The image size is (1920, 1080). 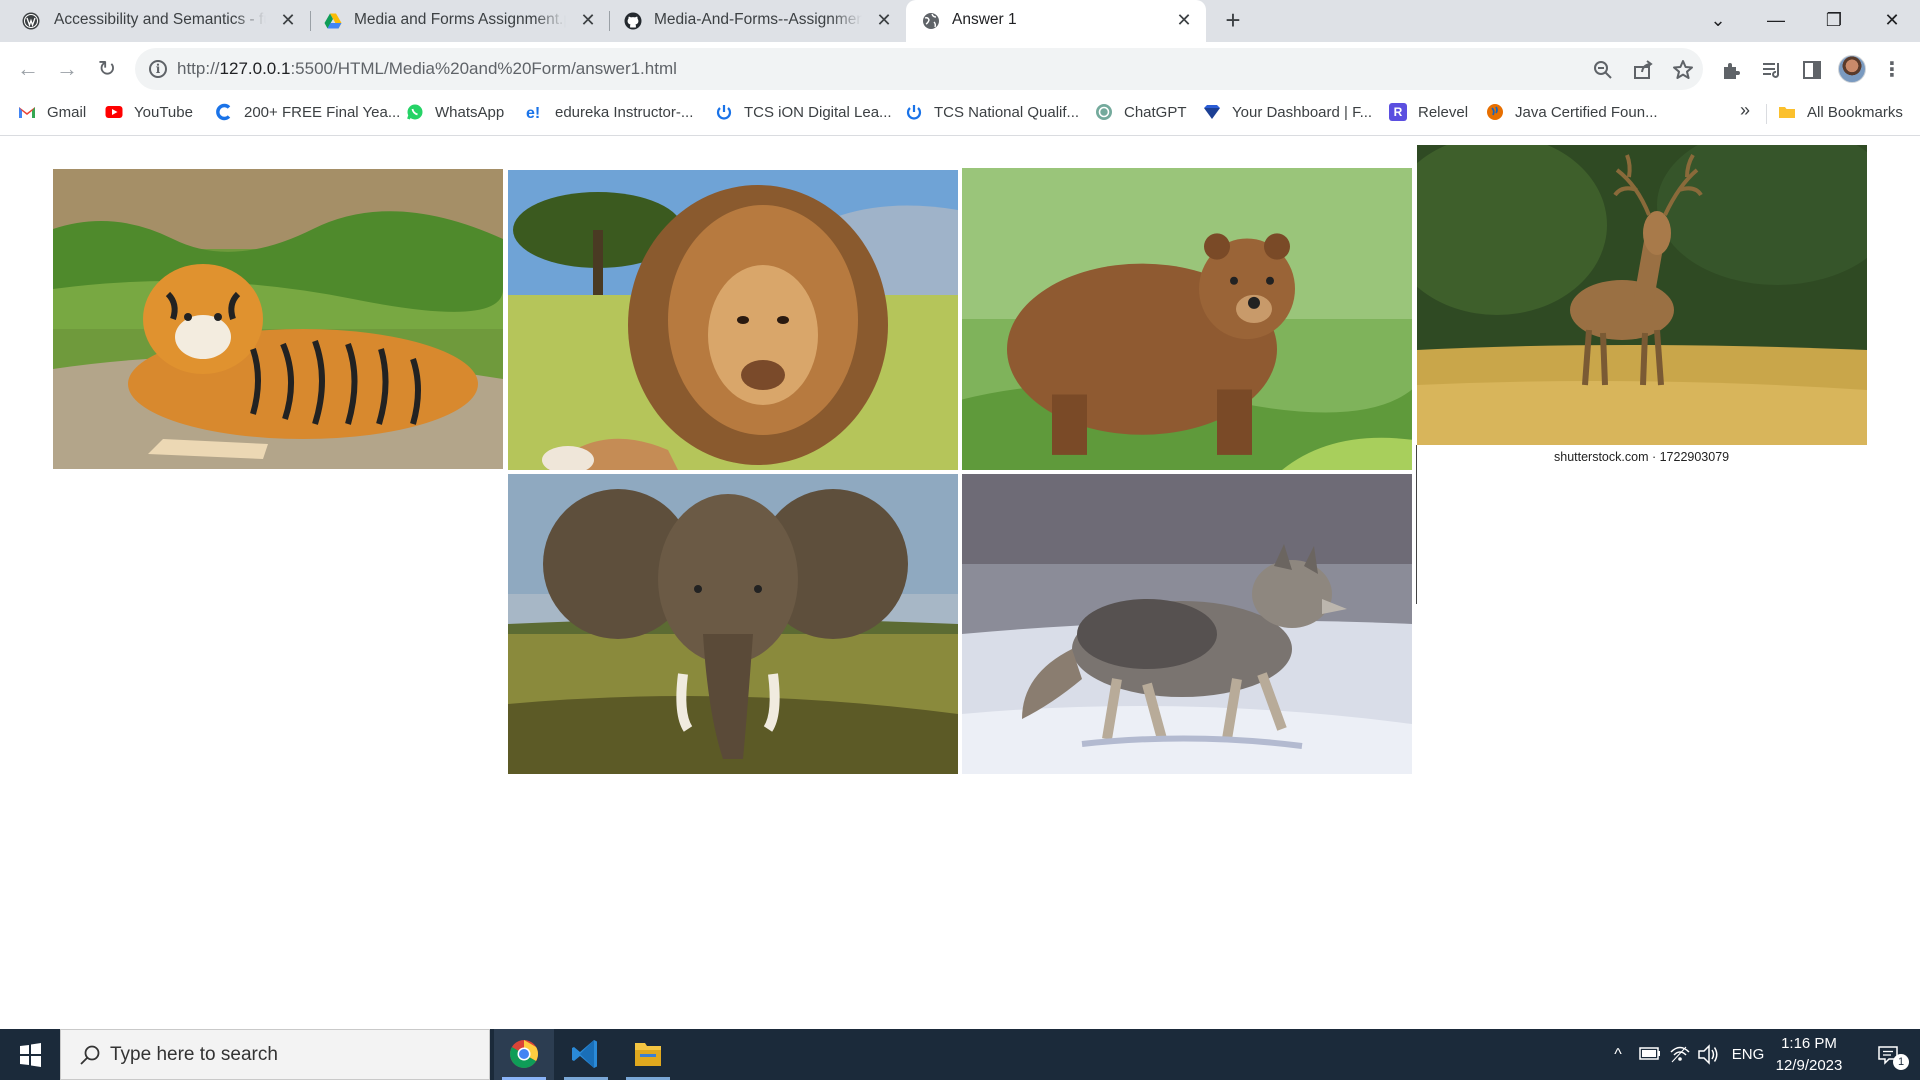 I want to click on youtube-icon, so click(x=114, y=112).